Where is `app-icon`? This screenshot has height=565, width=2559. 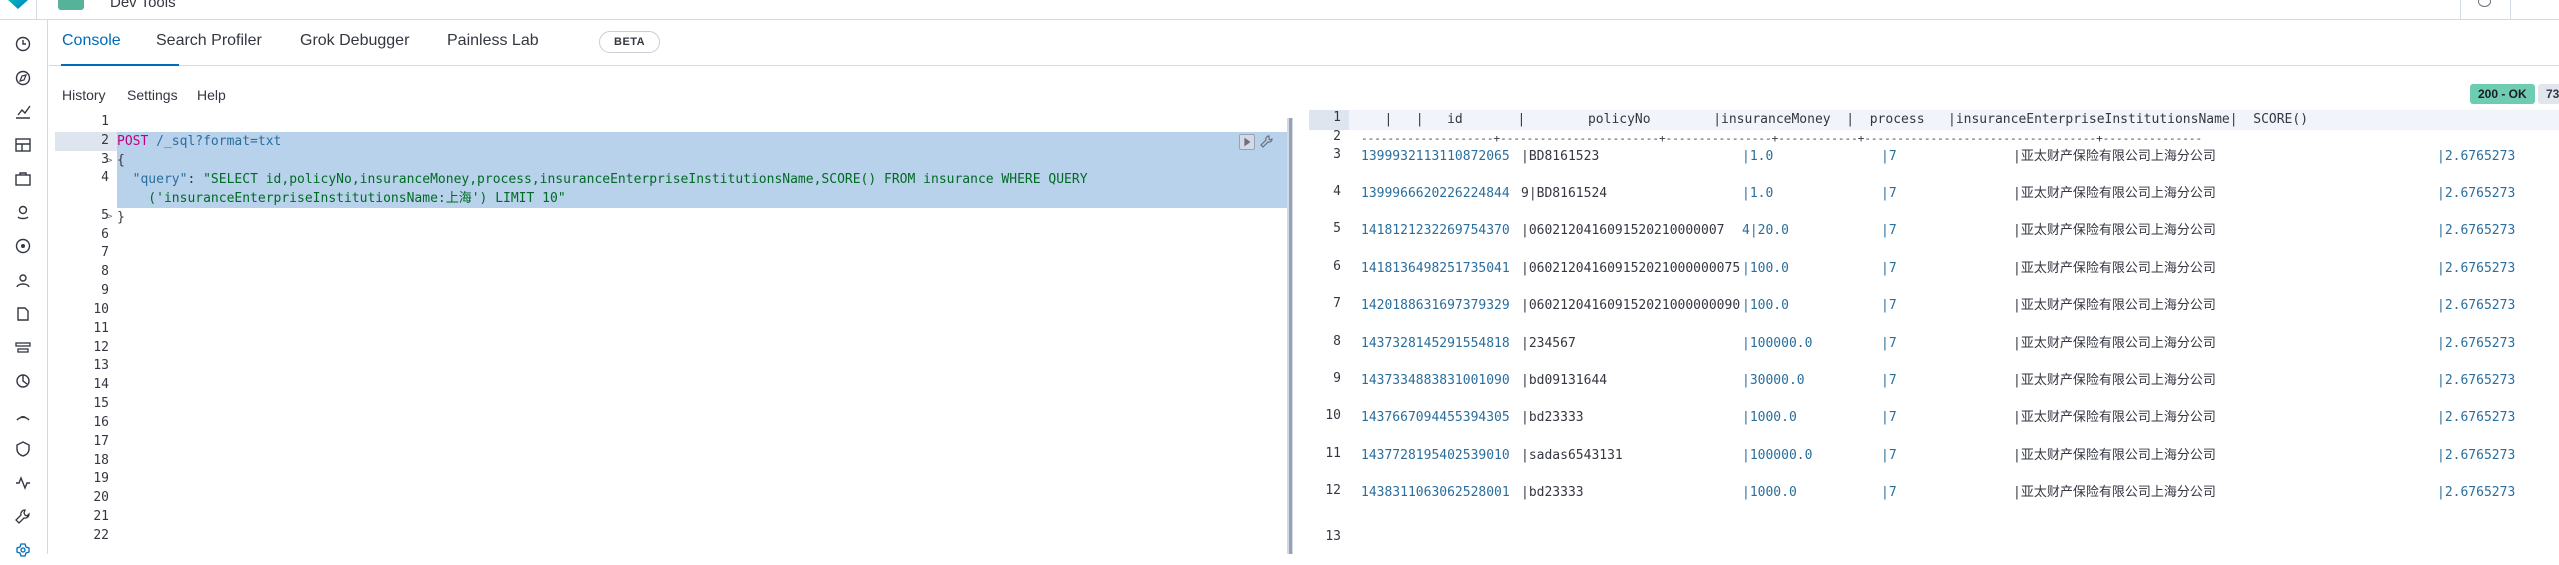
app-icon is located at coordinates (71, 5).